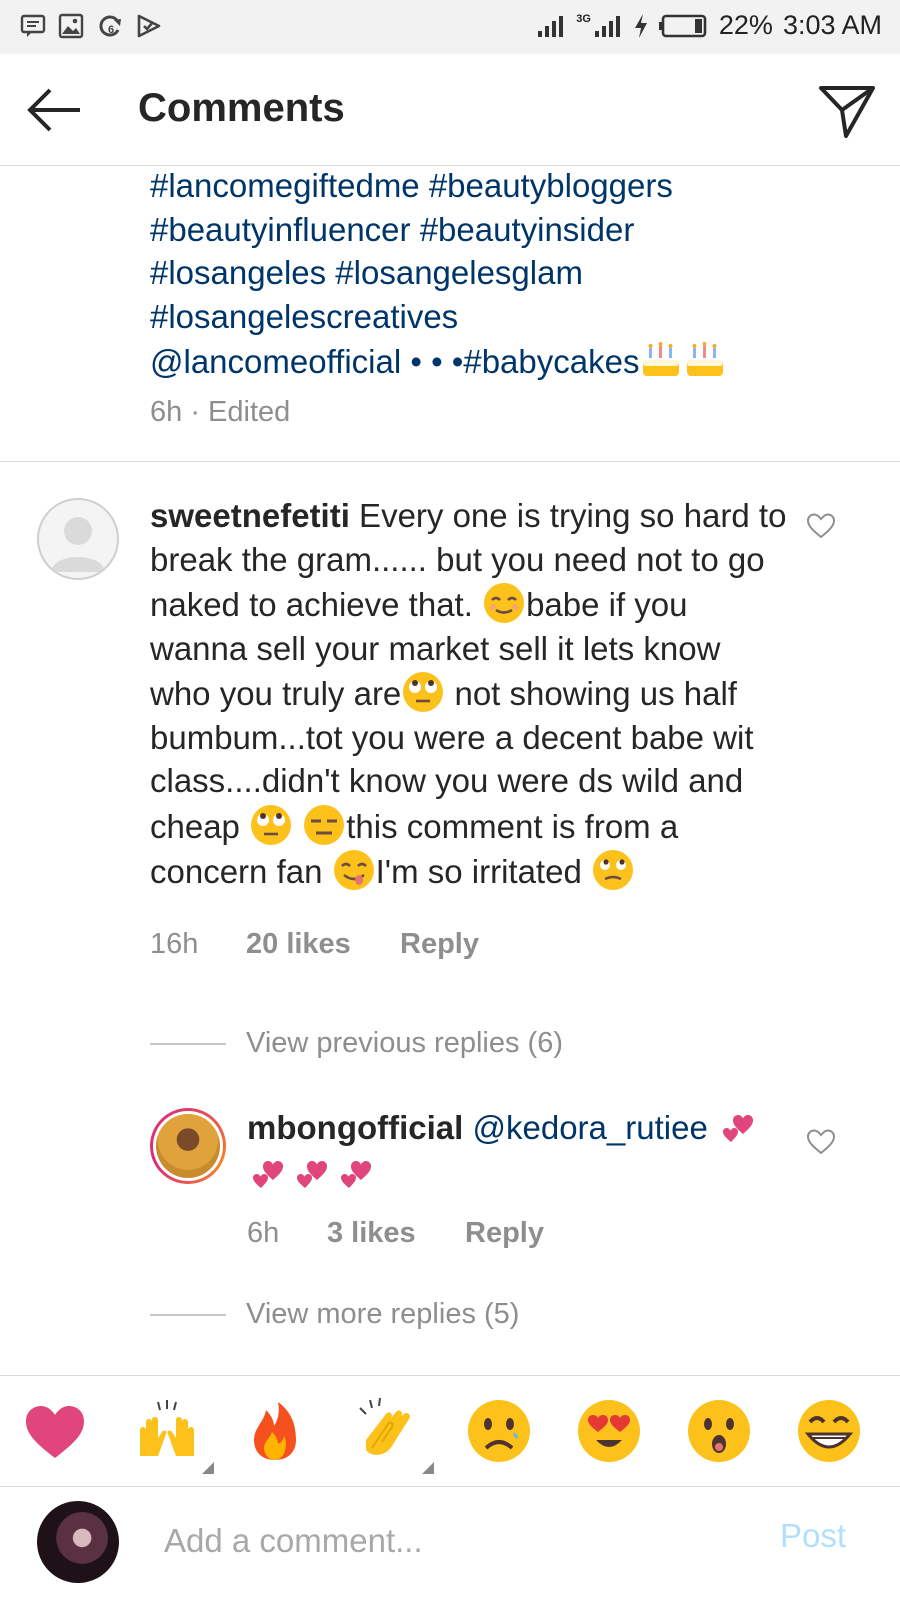 The width and height of the screenshot is (900, 1600). I want to click on clock: 3:03 AM, so click(832, 25).